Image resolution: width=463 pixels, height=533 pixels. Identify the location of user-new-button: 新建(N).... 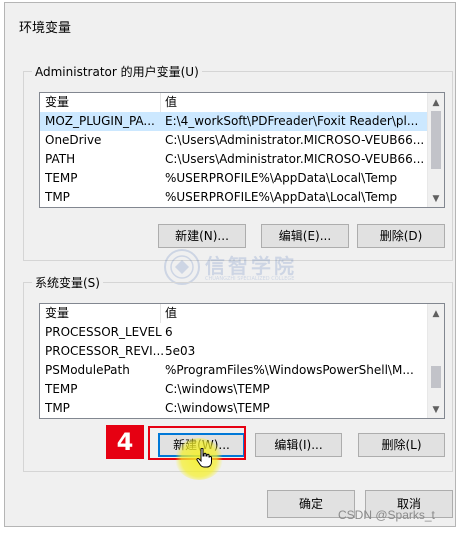
(202, 236).